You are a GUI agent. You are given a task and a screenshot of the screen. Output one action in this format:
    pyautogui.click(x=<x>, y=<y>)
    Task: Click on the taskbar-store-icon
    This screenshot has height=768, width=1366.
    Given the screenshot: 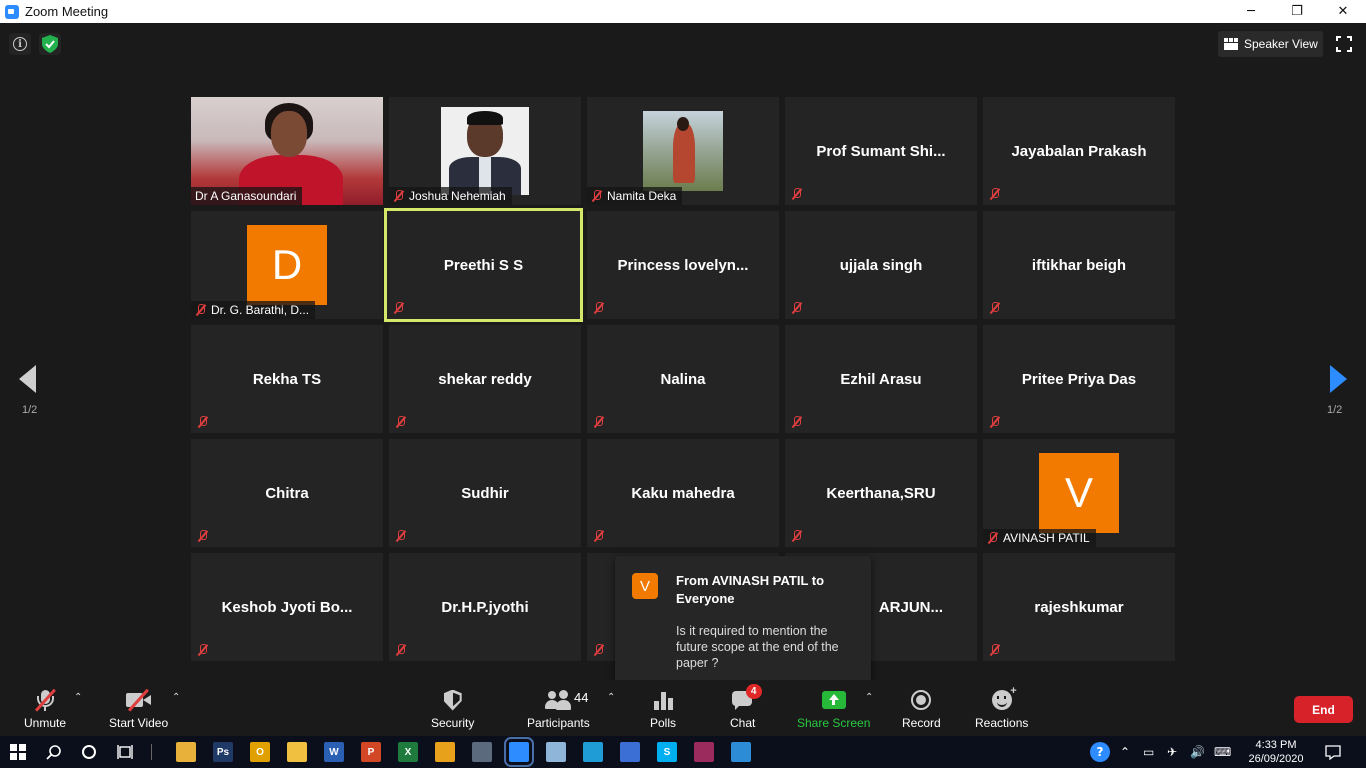 What is the action you would take?
    pyautogui.click(x=630, y=752)
    